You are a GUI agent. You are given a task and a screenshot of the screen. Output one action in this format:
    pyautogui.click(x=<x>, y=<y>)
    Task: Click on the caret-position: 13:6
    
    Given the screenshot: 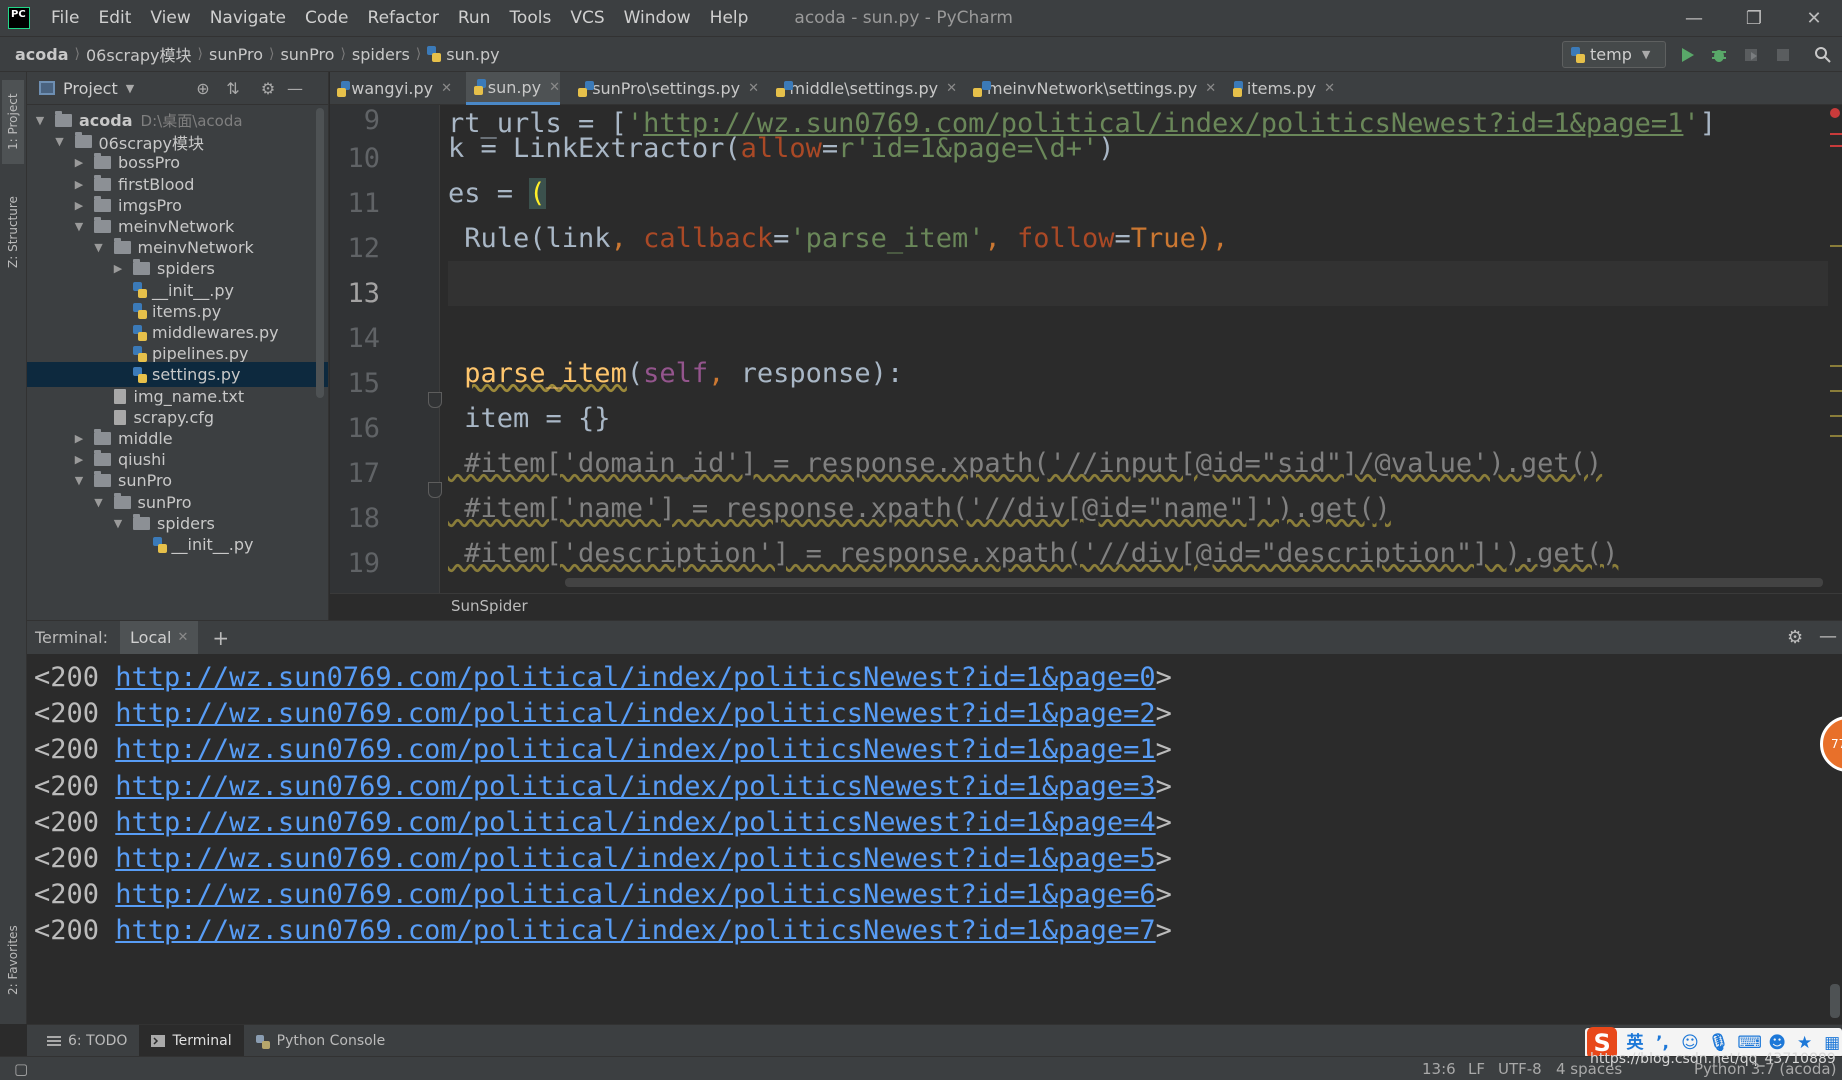 What is the action you would take?
    pyautogui.click(x=1439, y=1069)
    